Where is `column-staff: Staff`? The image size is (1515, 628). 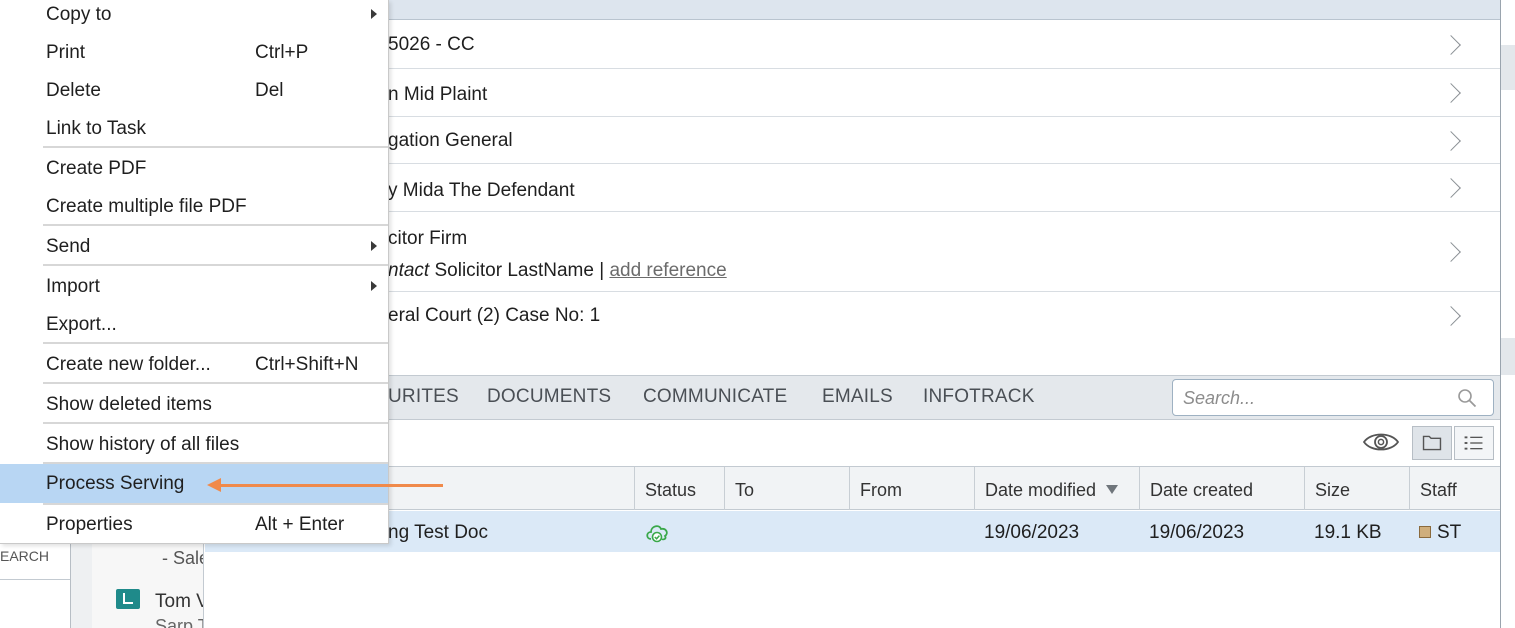
column-staff: Staff is located at coordinates (1454, 488).